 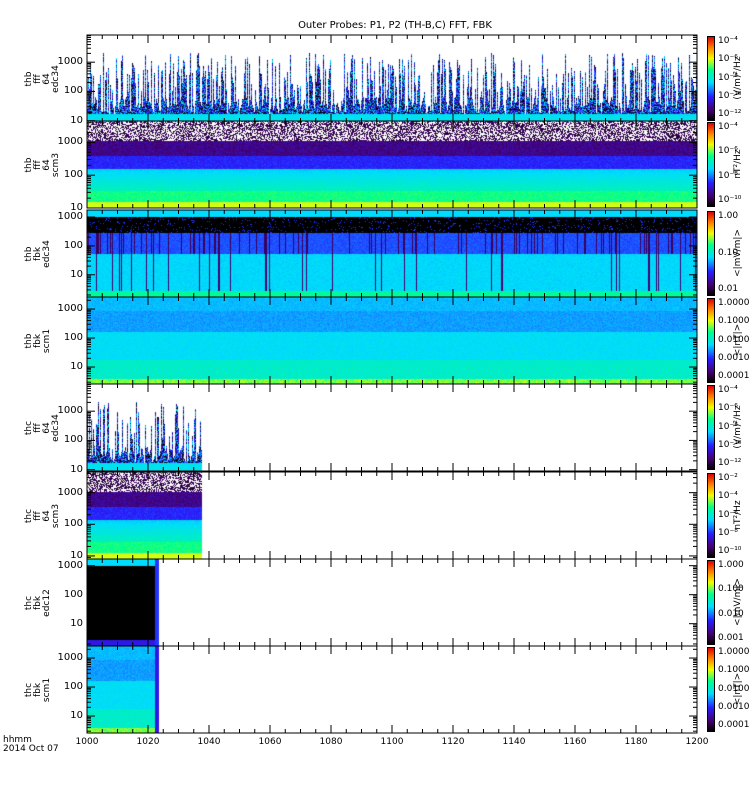 What do you see at coordinates (44, 79) in the screenshot?
I see `panel-label: thb fff 64 edc34` at bounding box center [44, 79].